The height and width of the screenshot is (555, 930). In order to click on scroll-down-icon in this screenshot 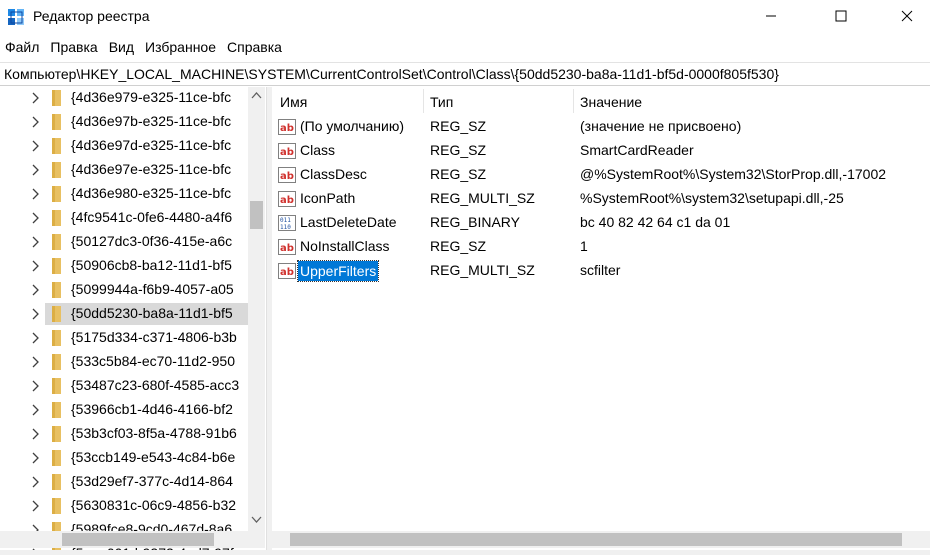, I will do `click(256, 519)`.